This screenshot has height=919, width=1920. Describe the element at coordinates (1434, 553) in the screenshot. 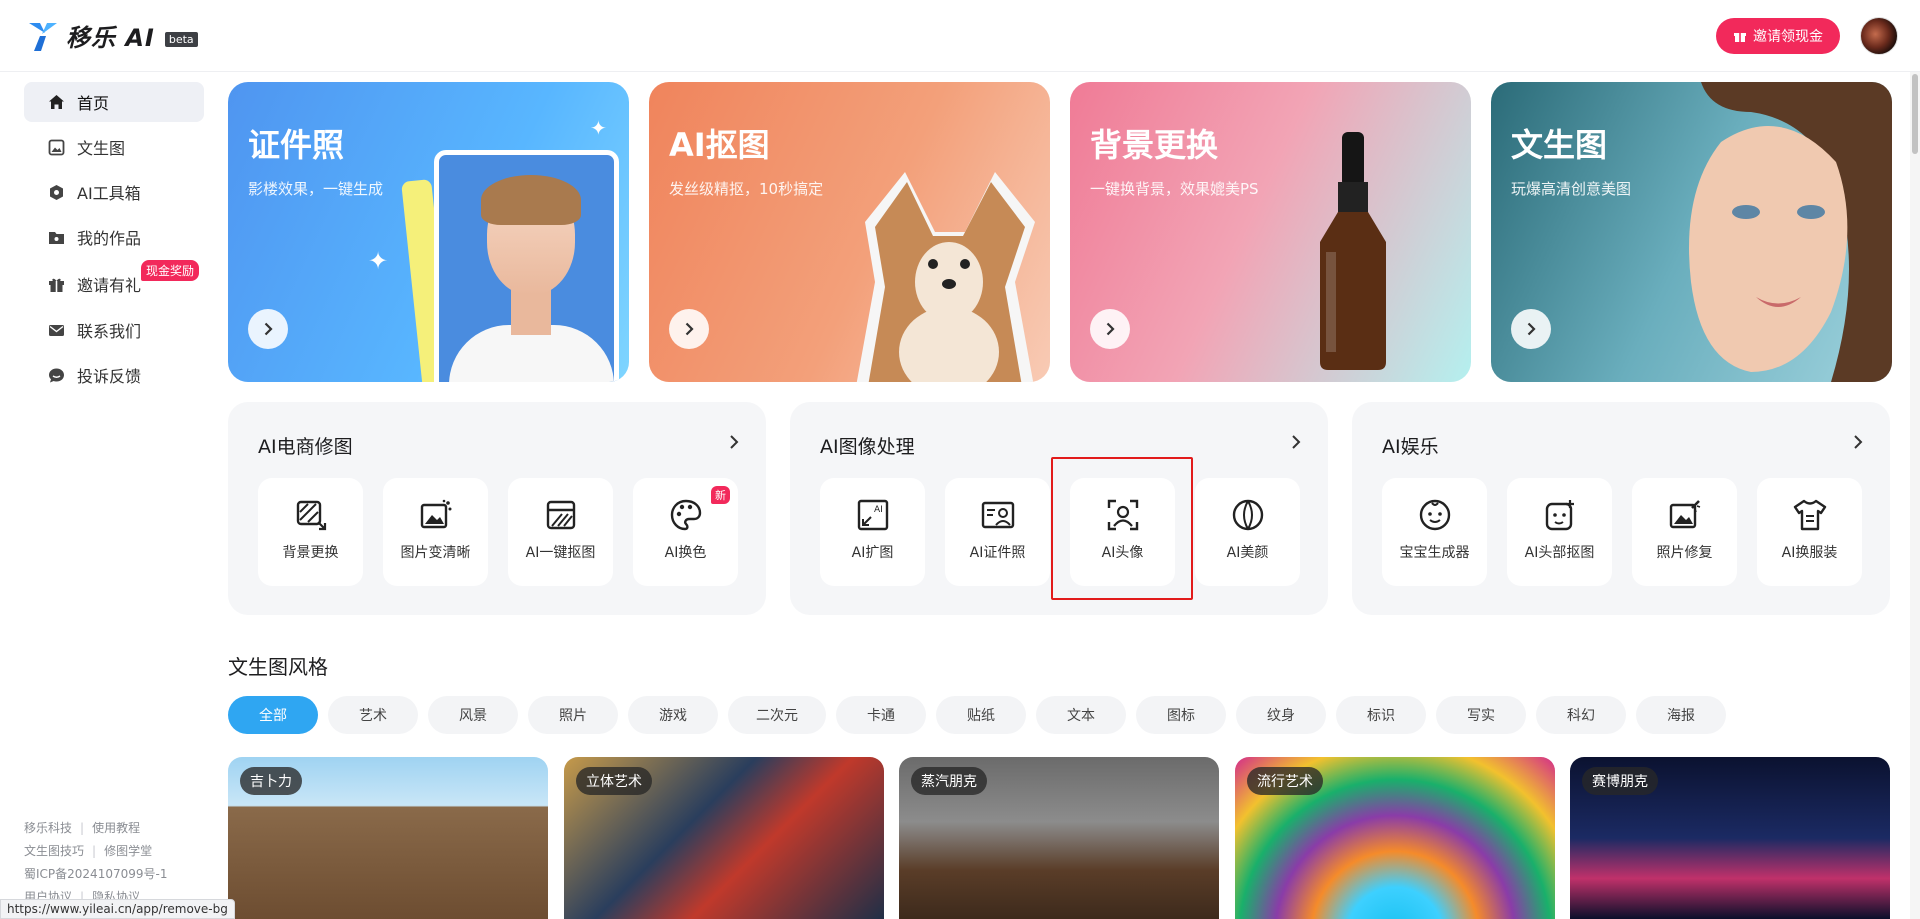

I see `tool-label: 宝宝生成器` at that location.